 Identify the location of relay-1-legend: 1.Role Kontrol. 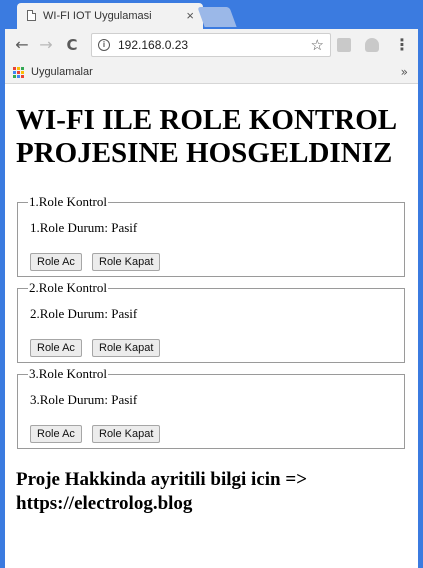
(68, 201).